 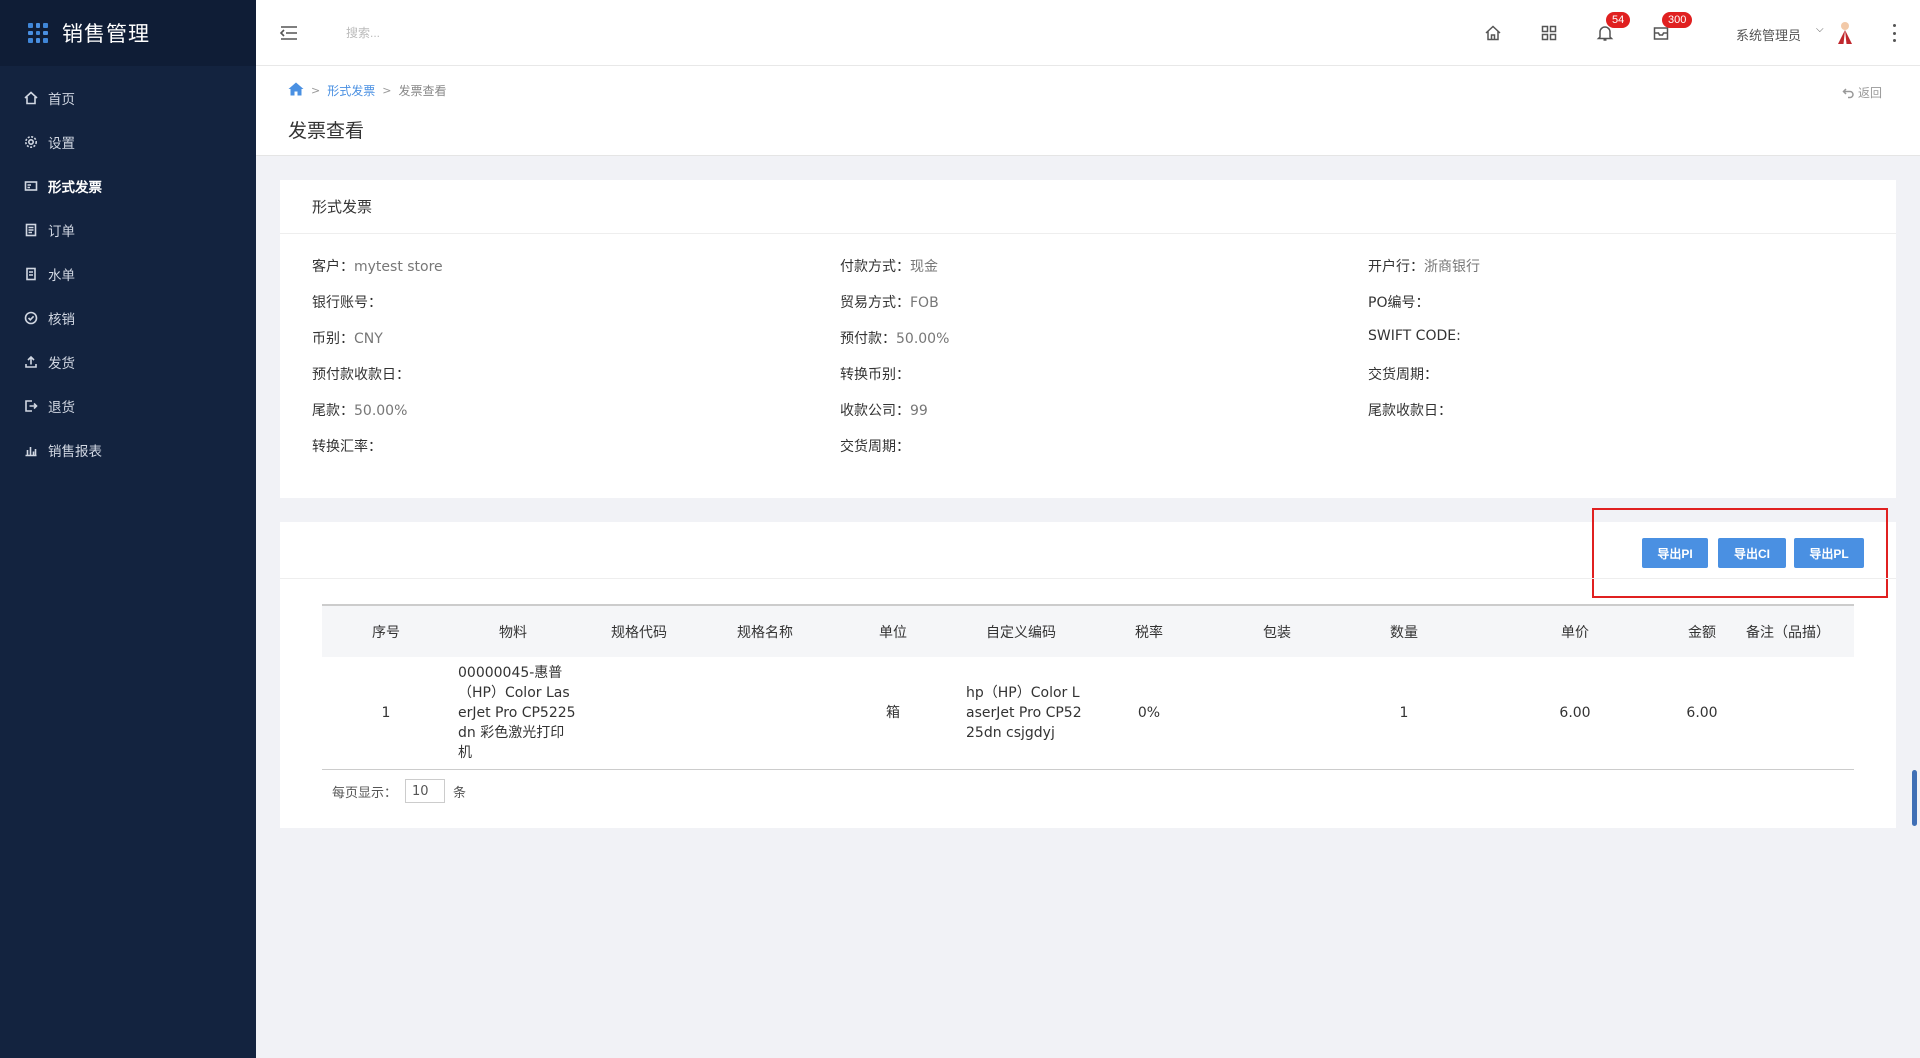 I want to click on sidebar-item-settings: 设置, so click(x=128, y=142).